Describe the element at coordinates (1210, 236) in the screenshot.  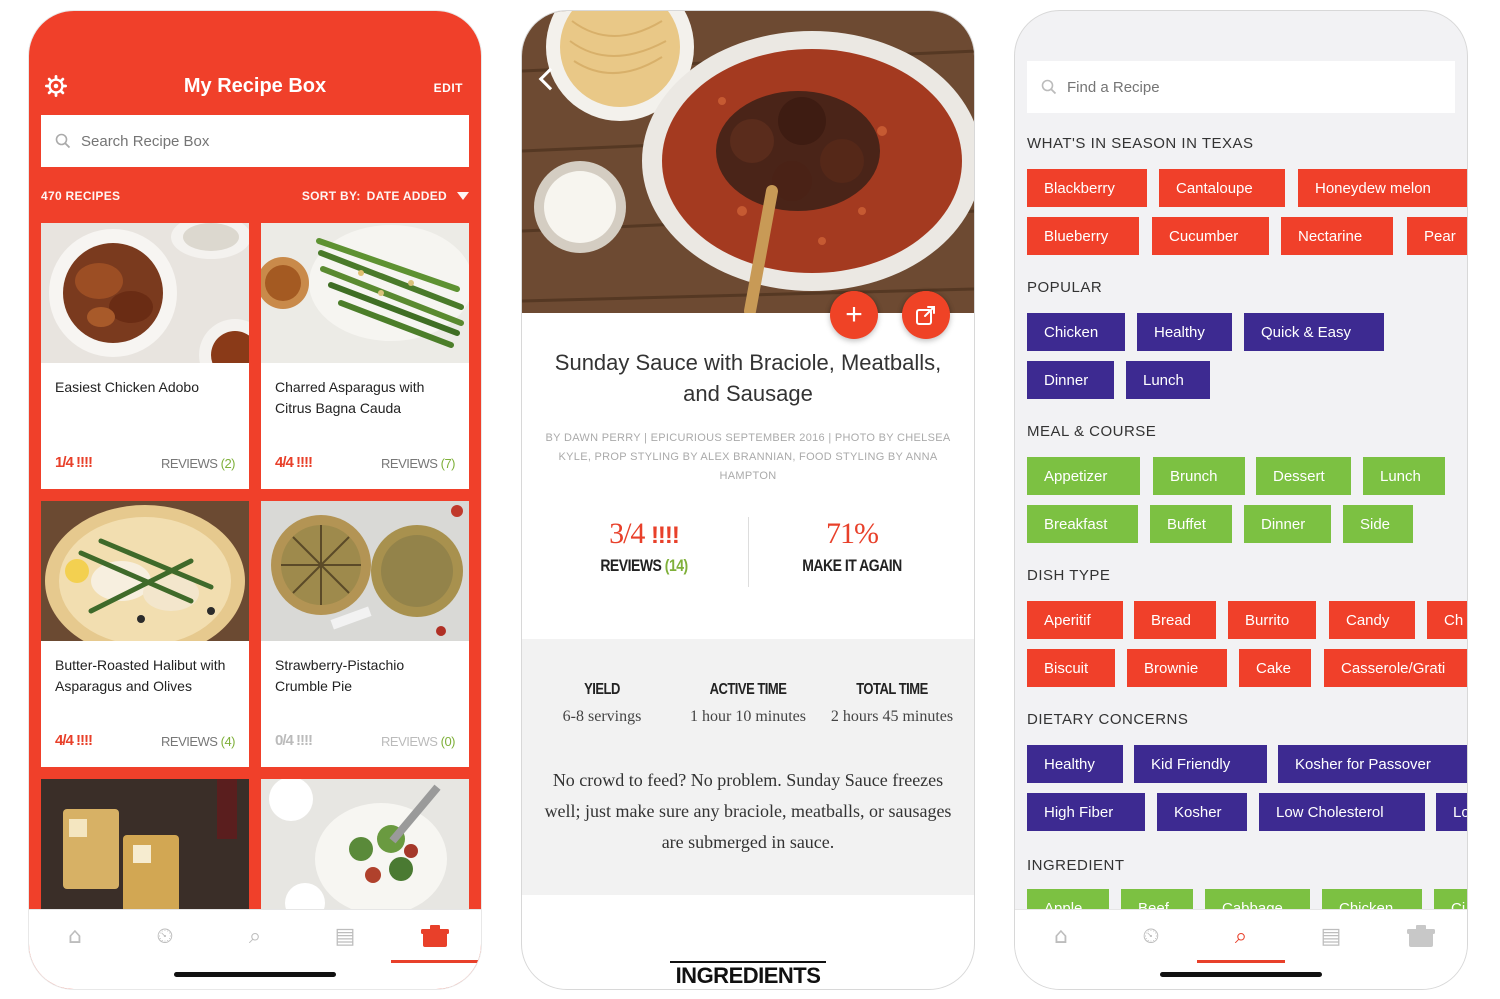
I see `filter-chip: Cucumber` at that location.